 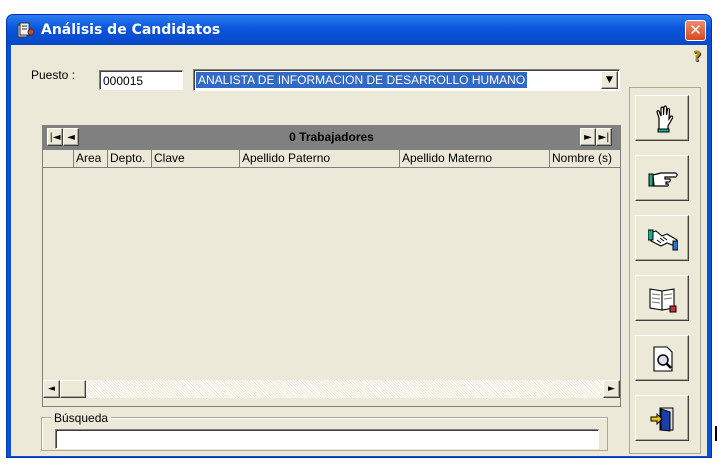 I want to click on arrow-right-icon: ►, so click(x=611, y=389).